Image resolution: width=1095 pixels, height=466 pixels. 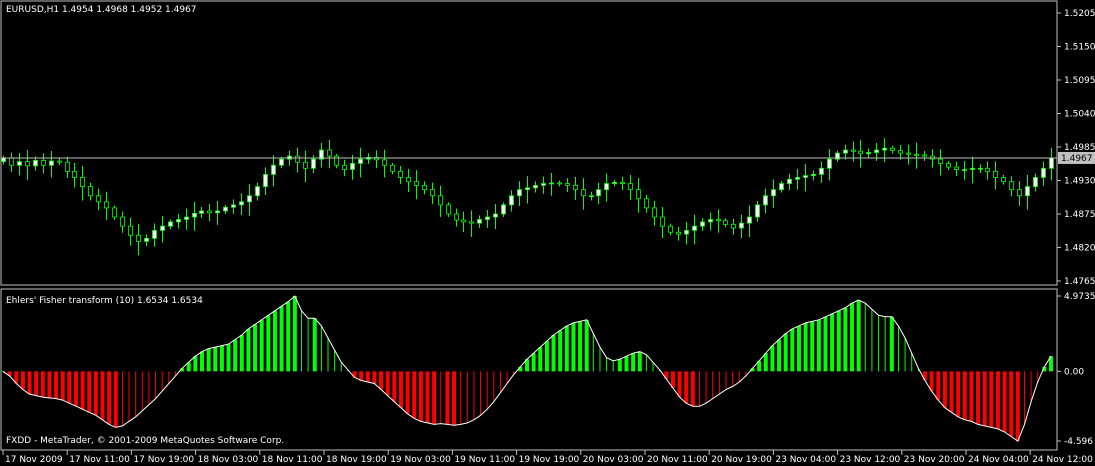 I want to click on current-price-value: 1.4967, so click(x=1077, y=159).